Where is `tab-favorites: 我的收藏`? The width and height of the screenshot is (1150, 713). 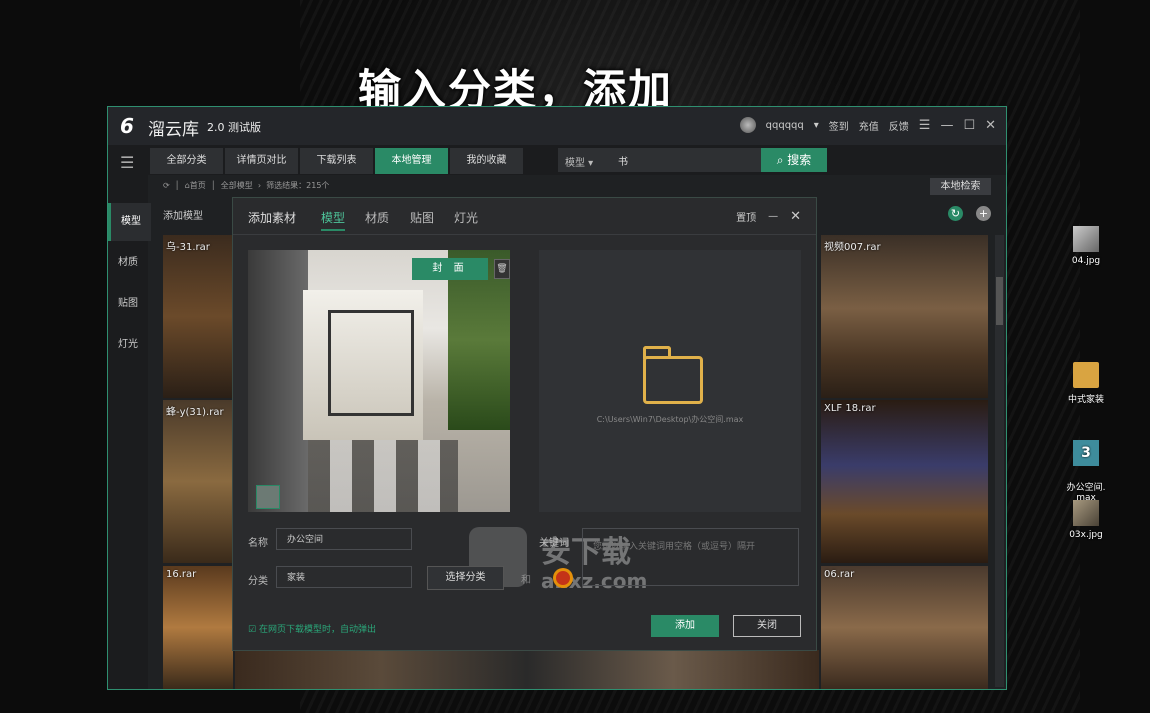
tab-favorites: 我的收藏 is located at coordinates (486, 161).